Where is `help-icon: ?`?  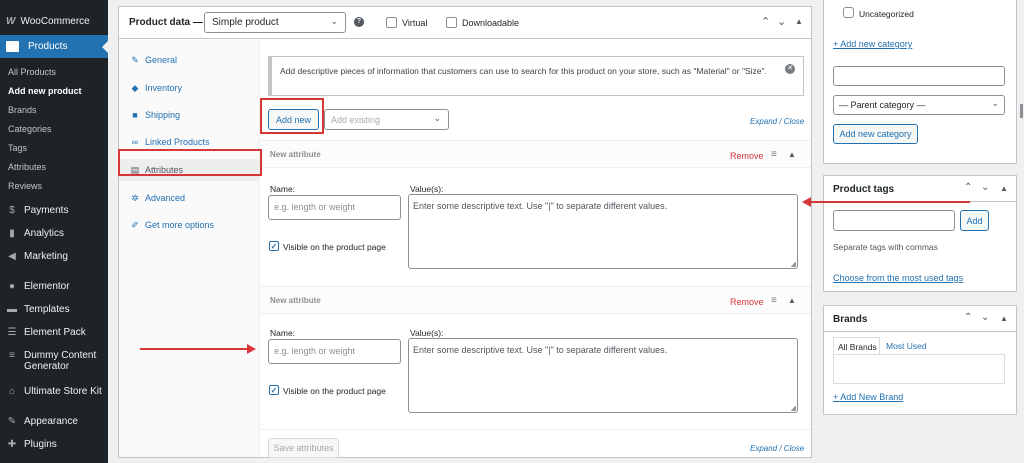 help-icon: ? is located at coordinates (359, 22).